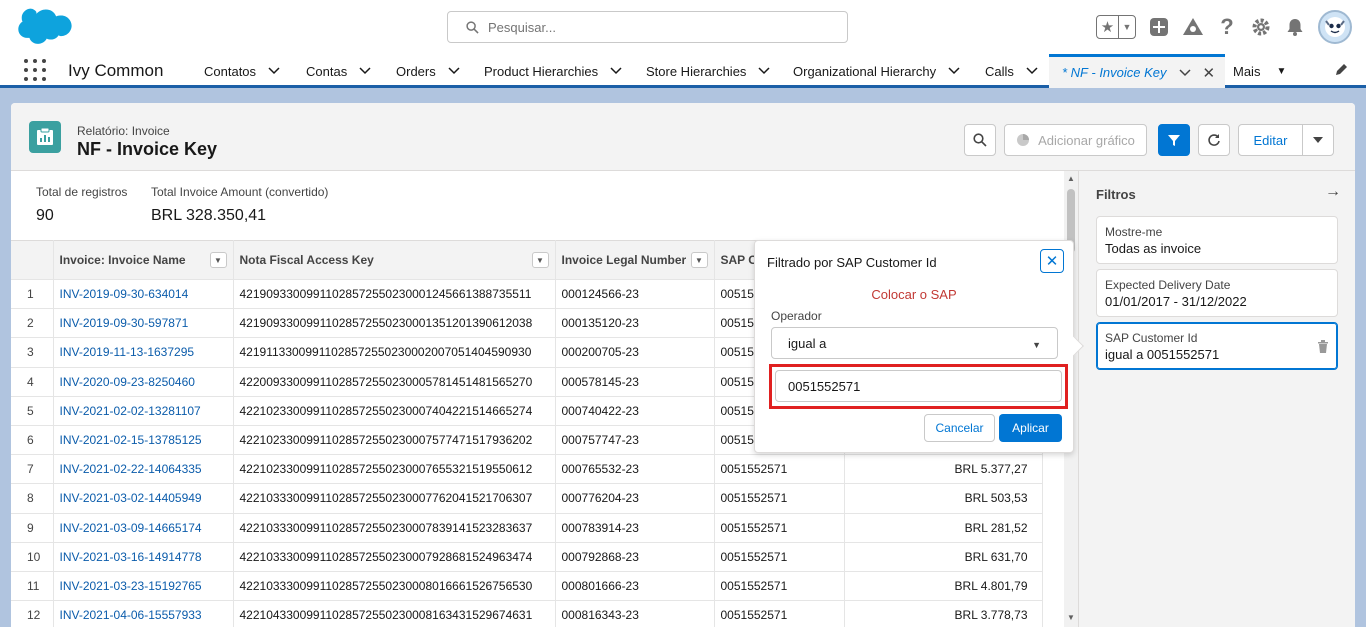 The height and width of the screenshot is (627, 1366). Describe the element at coordinates (1127, 27) in the screenshot. I see `favorites-dropdown-icon: ▼` at that location.